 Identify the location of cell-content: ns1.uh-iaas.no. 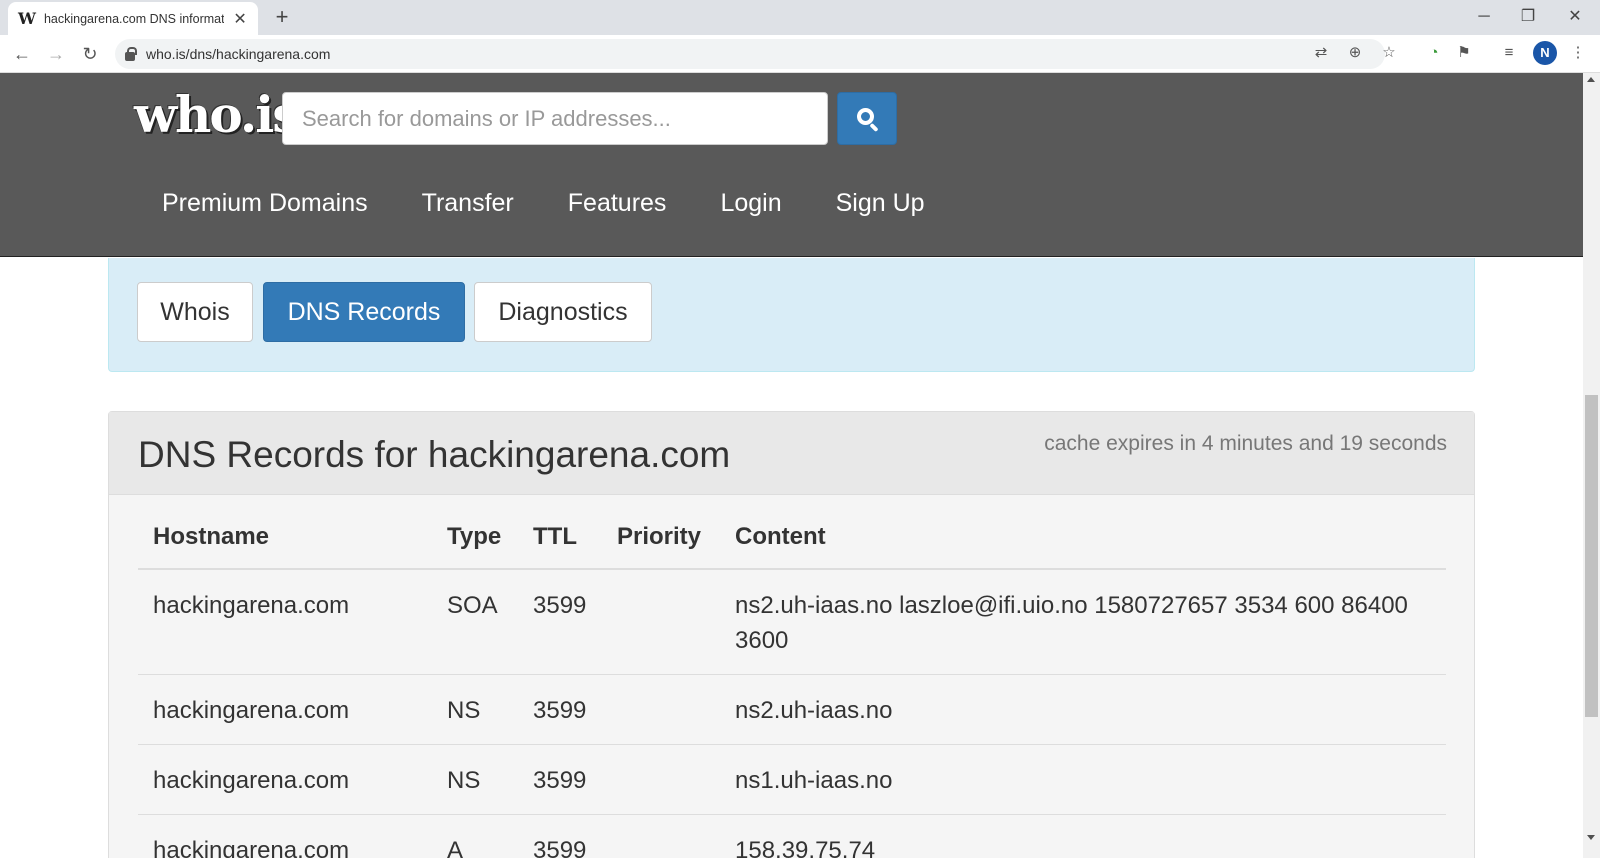
(1083, 779).